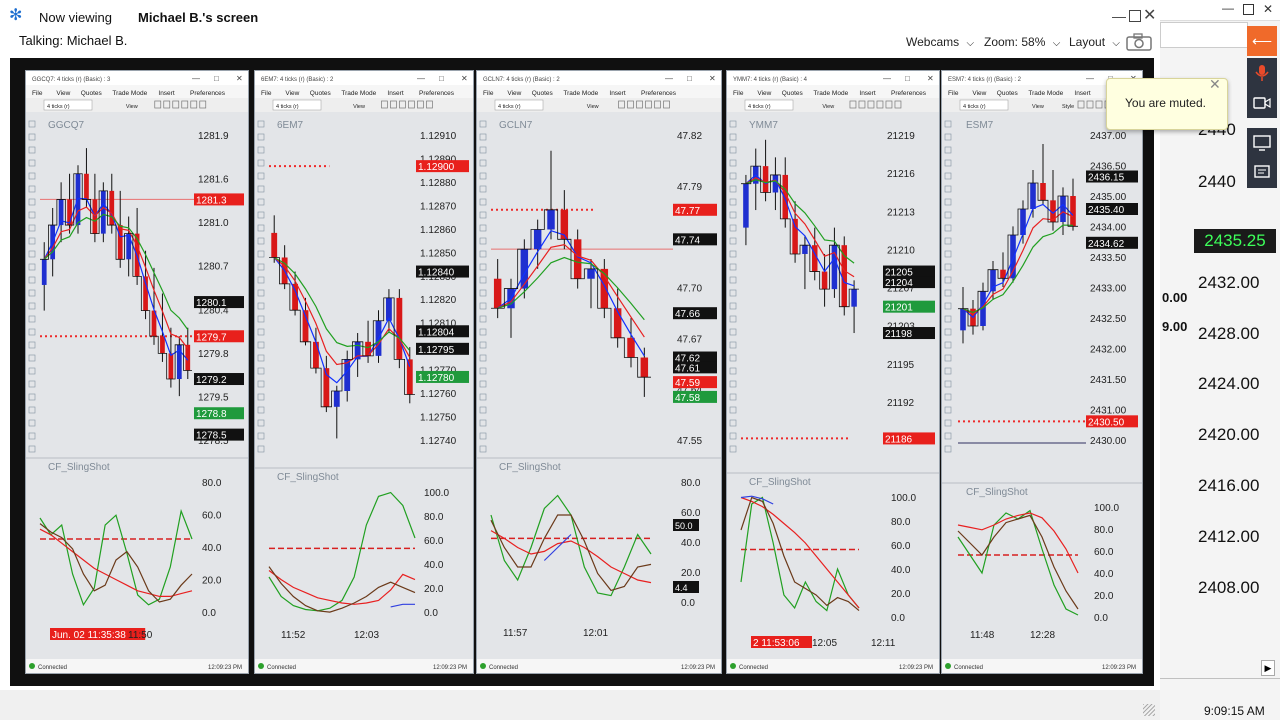 The image size is (1280, 720). Describe the element at coordinates (1108, 136) in the screenshot. I see `price-axis-label: 2437.00` at that location.